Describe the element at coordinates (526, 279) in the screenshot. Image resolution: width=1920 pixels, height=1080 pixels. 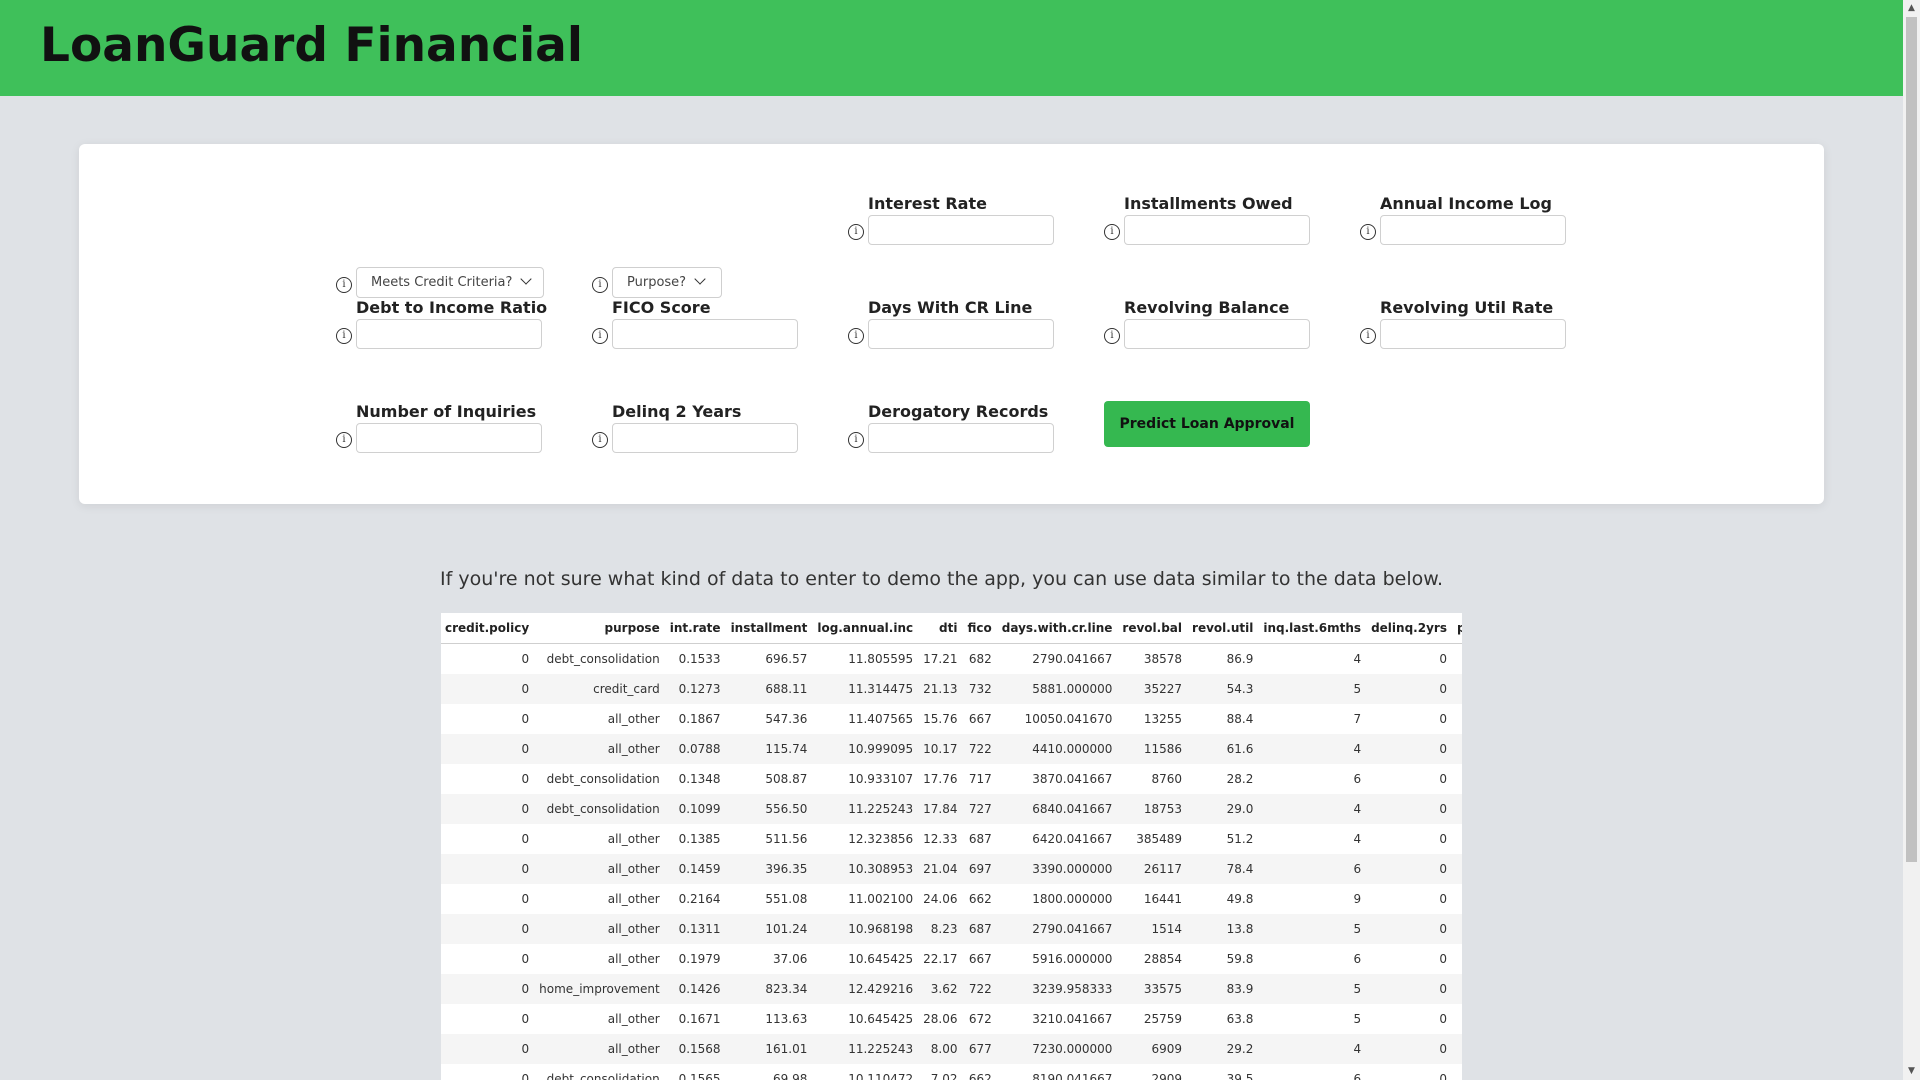
I see `chevron-down-icon` at that location.